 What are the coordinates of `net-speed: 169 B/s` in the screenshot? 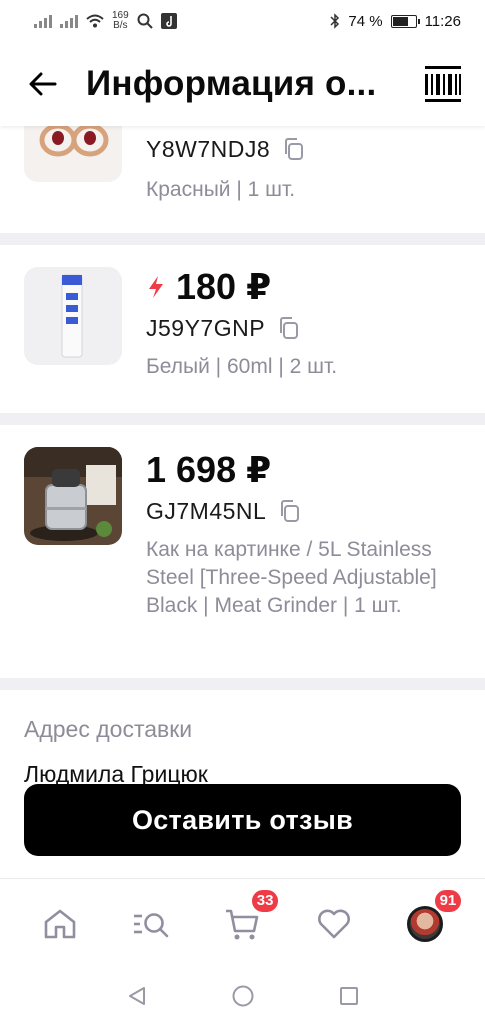 It's located at (120, 21).